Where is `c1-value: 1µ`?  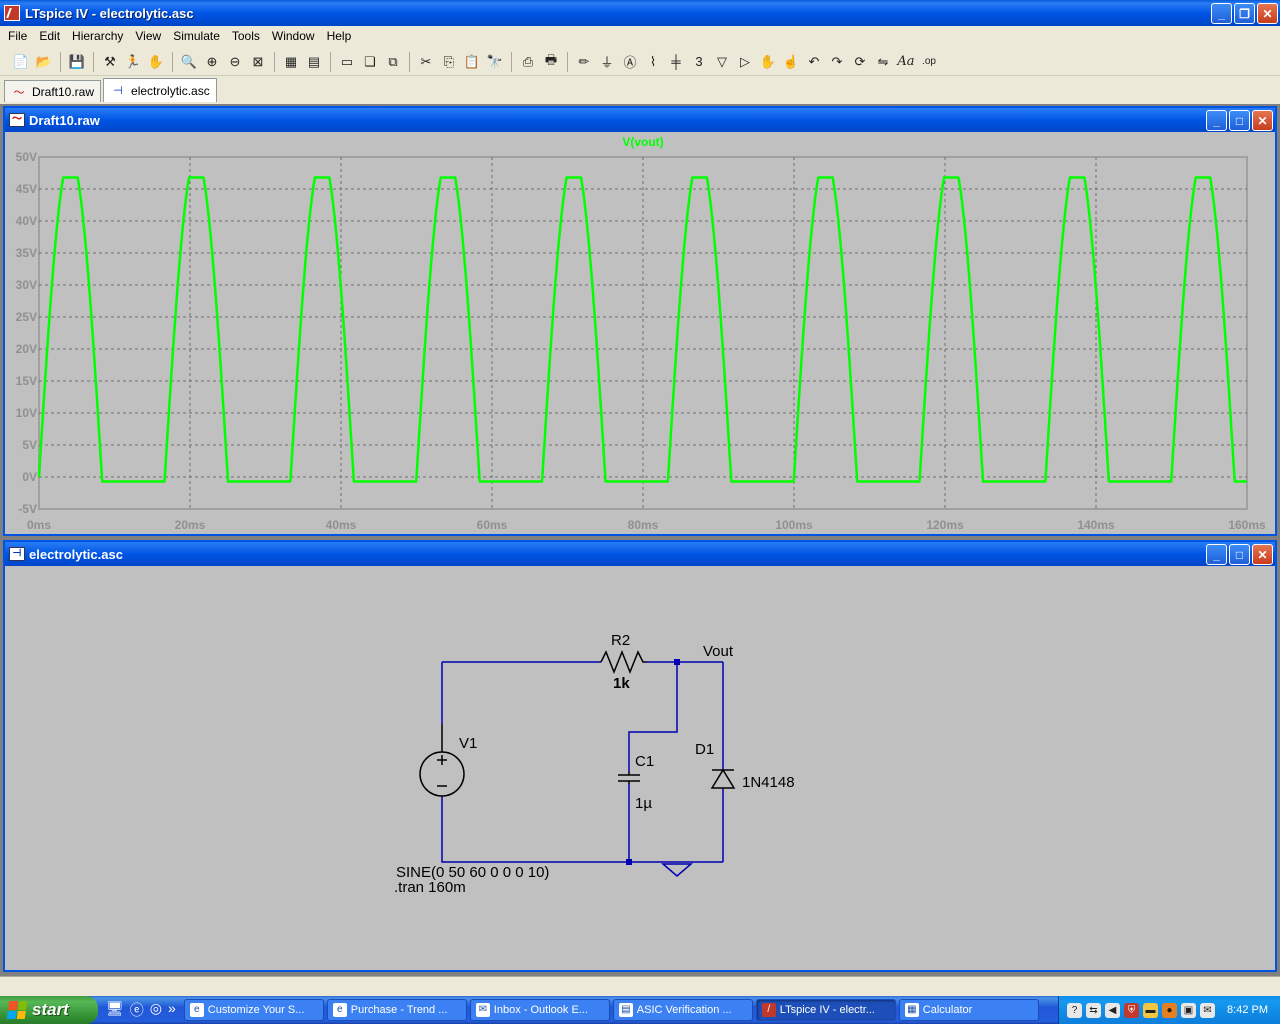
c1-value: 1µ is located at coordinates (643, 803).